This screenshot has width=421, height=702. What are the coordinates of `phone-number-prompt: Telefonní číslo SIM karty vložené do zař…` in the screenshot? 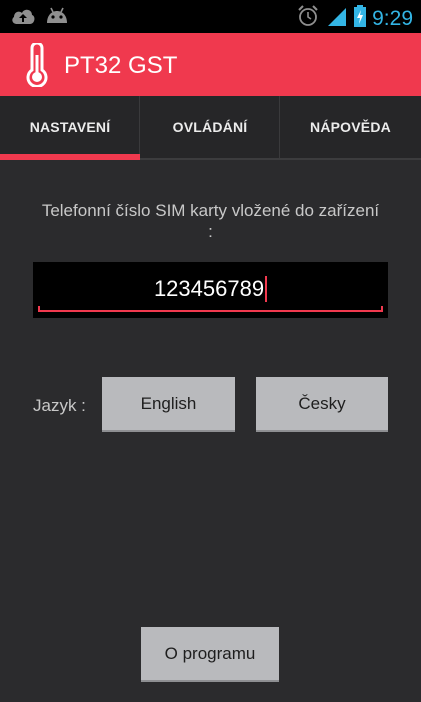 It's located at (210, 221).